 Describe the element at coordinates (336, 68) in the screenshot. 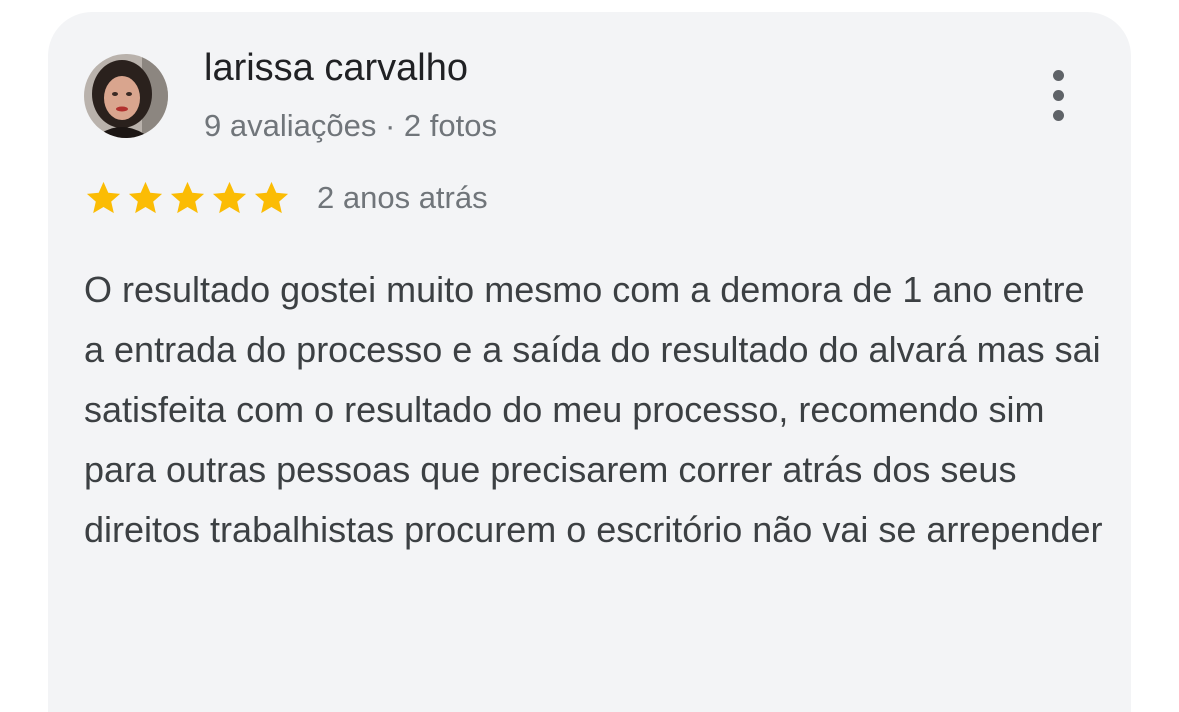

I see `reviewer-name: larissa carvalho` at that location.